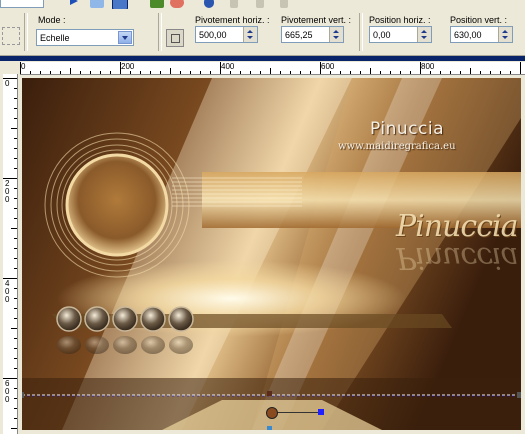 The height and width of the screenshot is (434, 525). Describe the element at coordinates (262, 58) in the screenshot. I see `window-frame` at that location.